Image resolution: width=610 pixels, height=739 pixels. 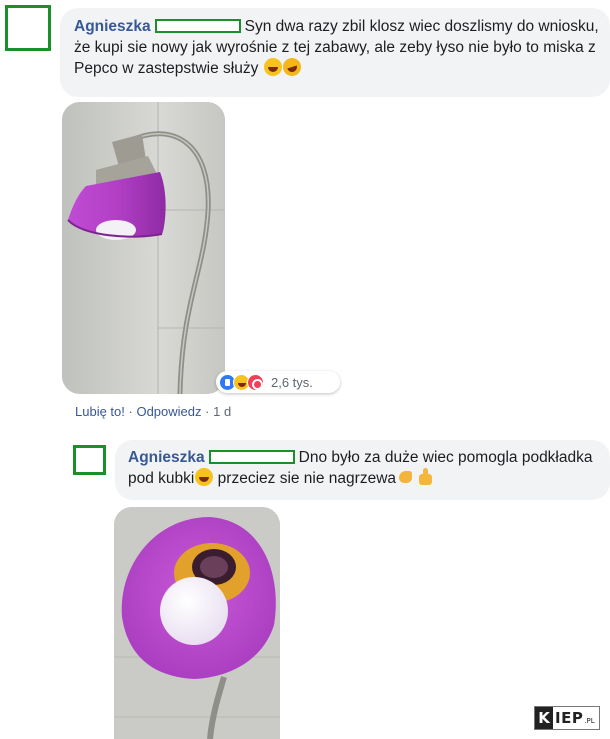 What do you see at coordinates (425, 477) in the screenshot?
I see `thumbs-up-emoji-icon` at bounding box center [425, 477].